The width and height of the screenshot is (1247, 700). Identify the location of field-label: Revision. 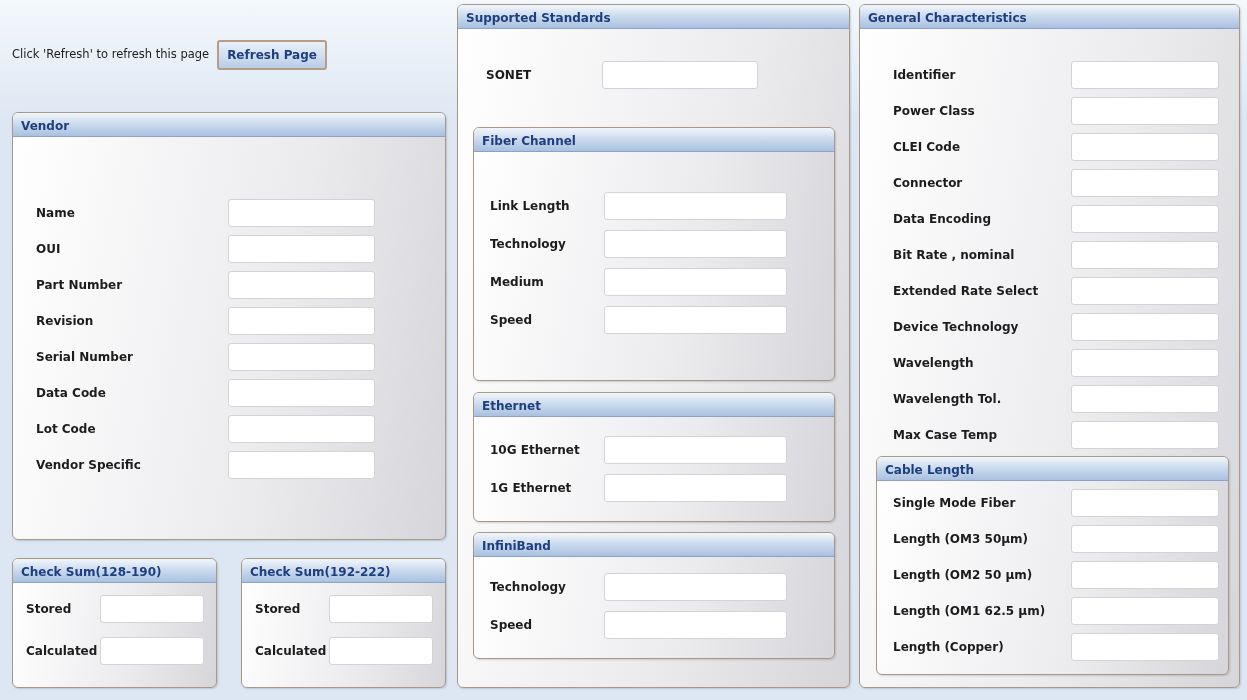
(65, 321).